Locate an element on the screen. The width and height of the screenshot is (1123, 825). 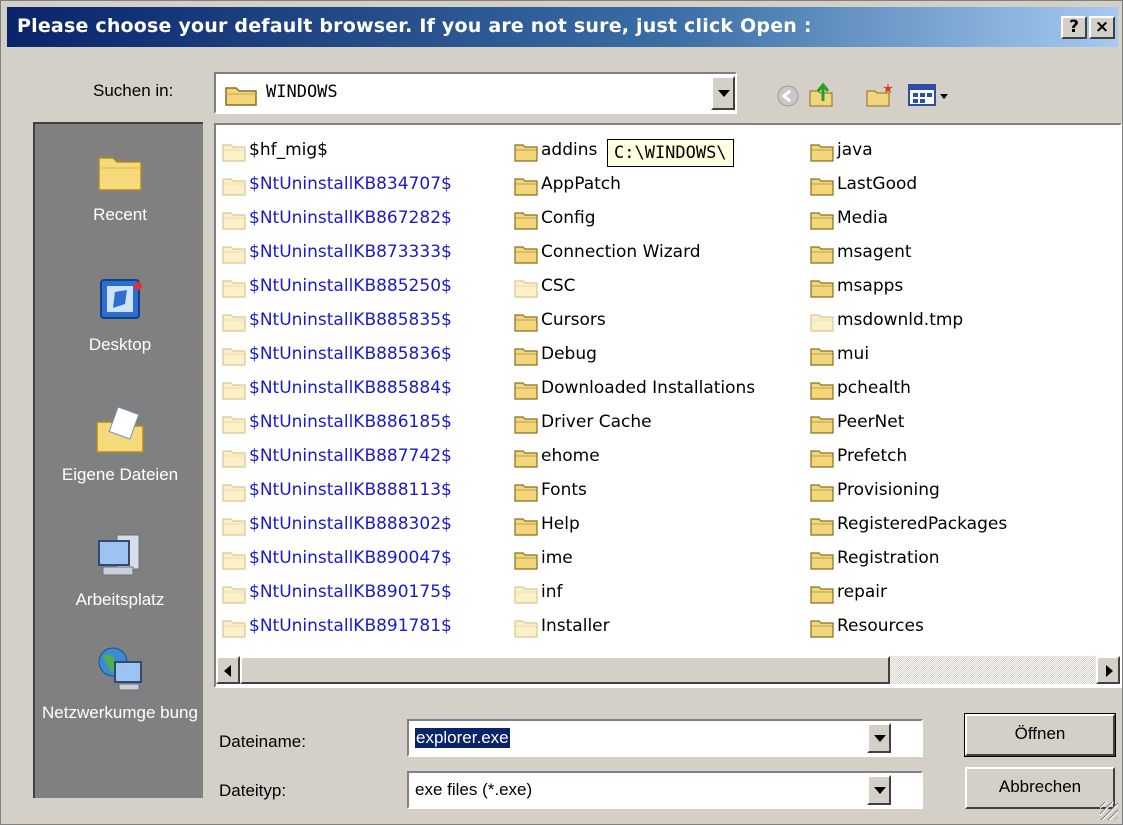
file-name: $hf_mig$ is located at coordinates (288, 150).